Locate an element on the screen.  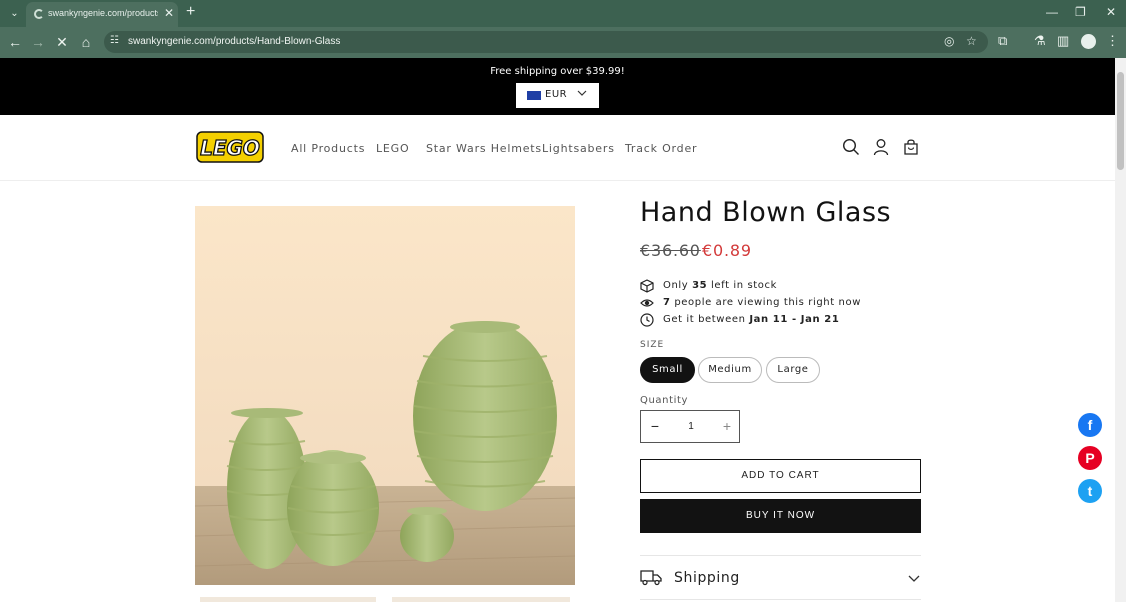
tab-search-icon: ⌄ is located at coordinates (14, 13).